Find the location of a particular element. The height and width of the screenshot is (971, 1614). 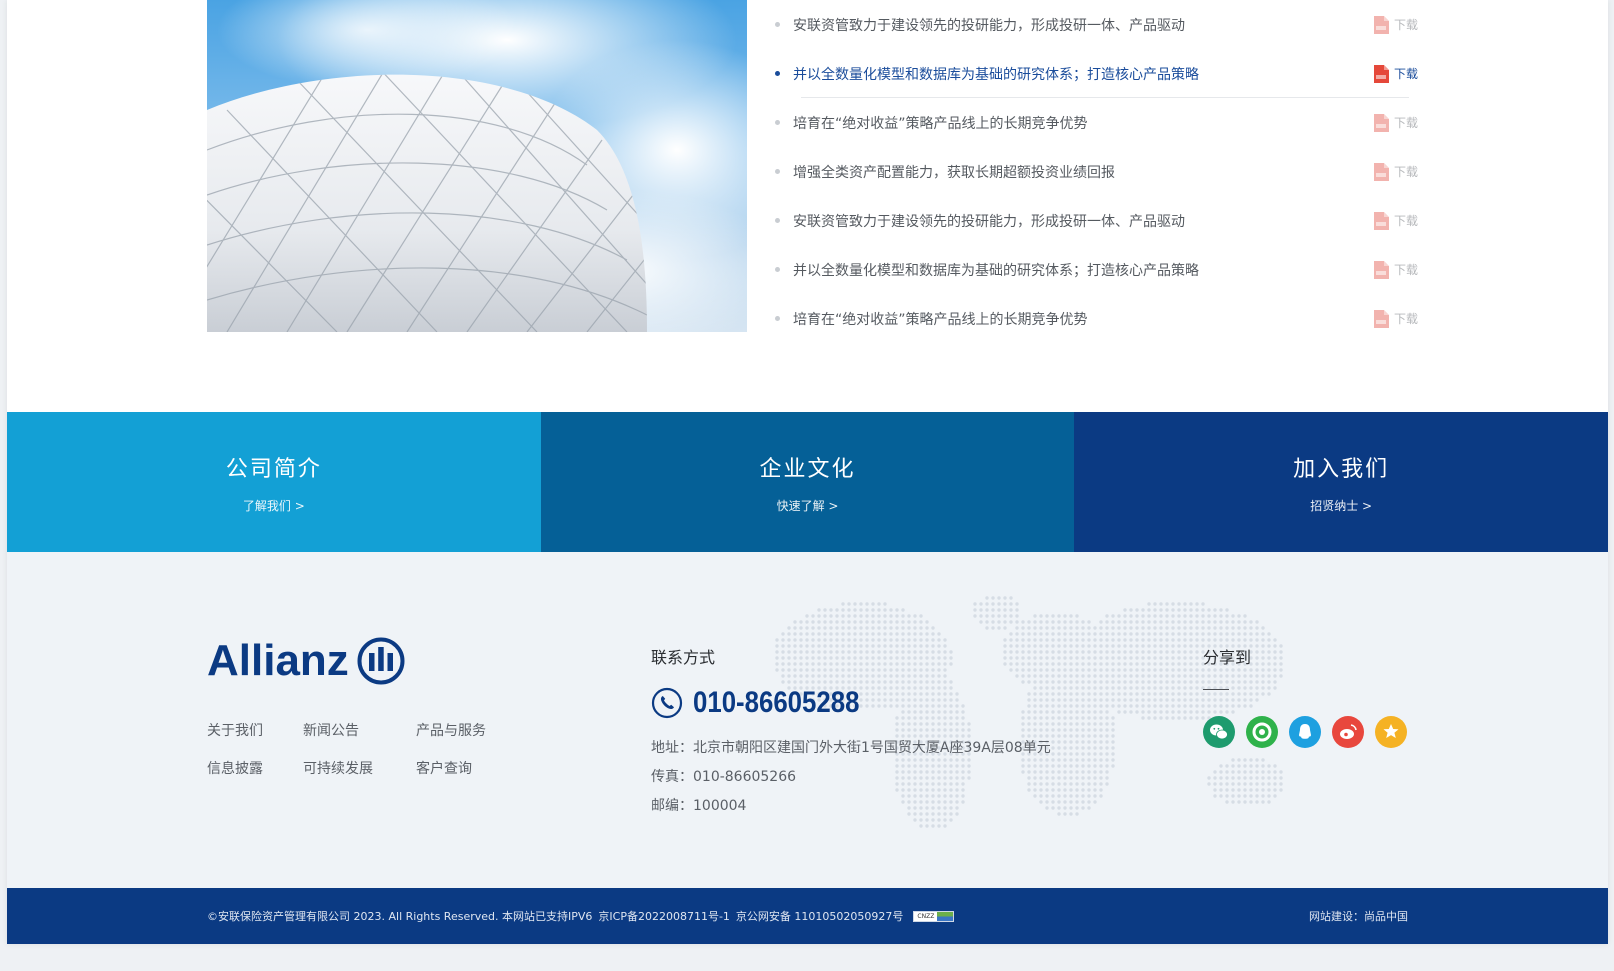

icp-link: 京ICP备2022008711号-1 is located at coordinates (664, 916).